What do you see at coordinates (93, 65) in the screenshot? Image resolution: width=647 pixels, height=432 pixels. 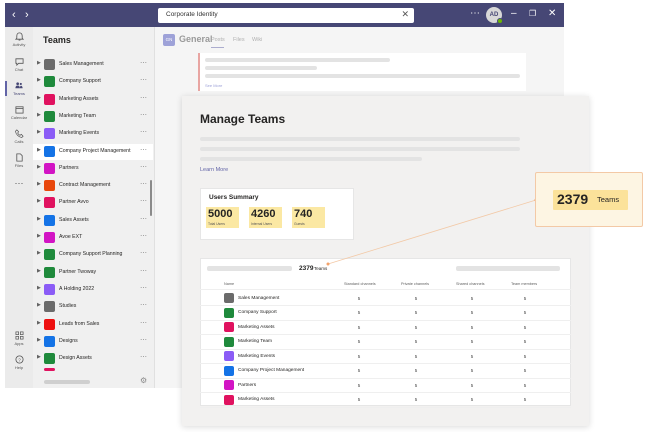 I see `team-item: ▶ Sales Management ⋯` at bounding box center [93, 65].